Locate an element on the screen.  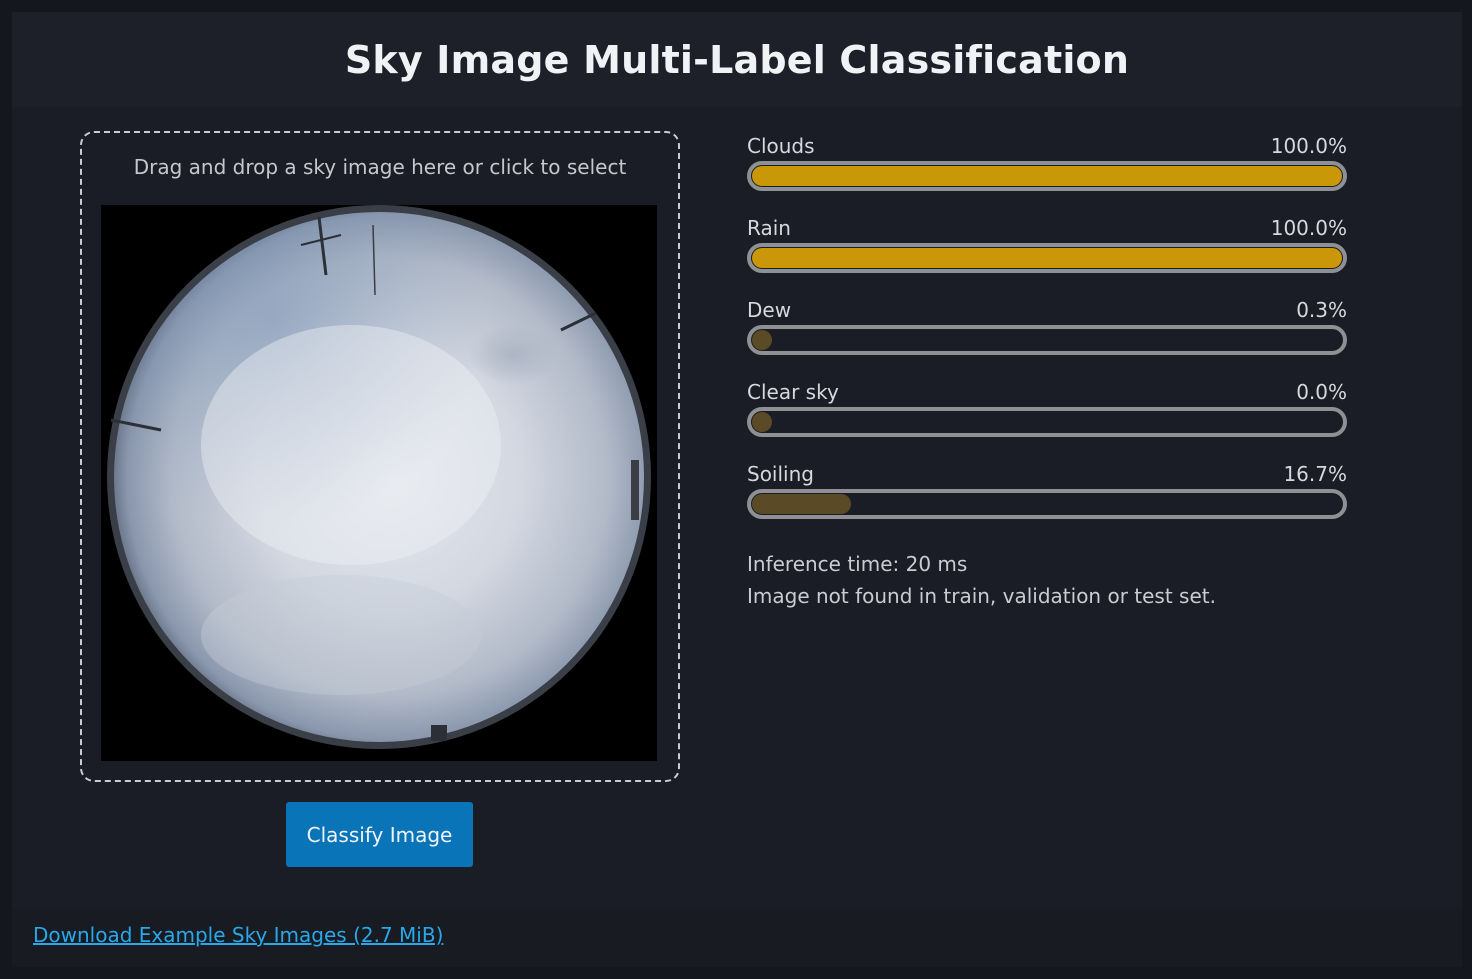
classify-button: Classify Image is located at coordinates (379, 834).